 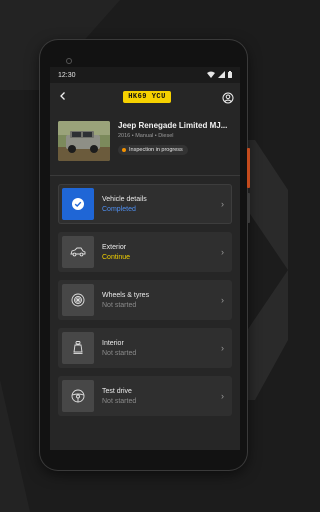 What do you see at coordinates (145, 175) in the screenshot?
I see `divider` at bounding box center [145, 175].